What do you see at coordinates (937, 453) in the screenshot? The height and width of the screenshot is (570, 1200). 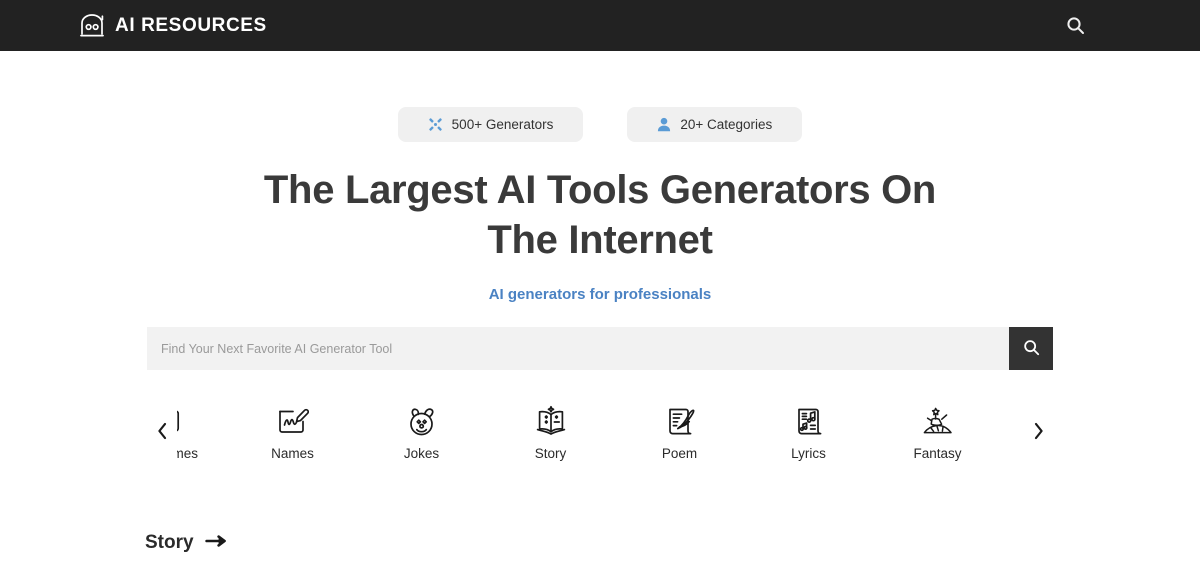 I see `category-label: Fantasy` at bounding box center [937, 453].